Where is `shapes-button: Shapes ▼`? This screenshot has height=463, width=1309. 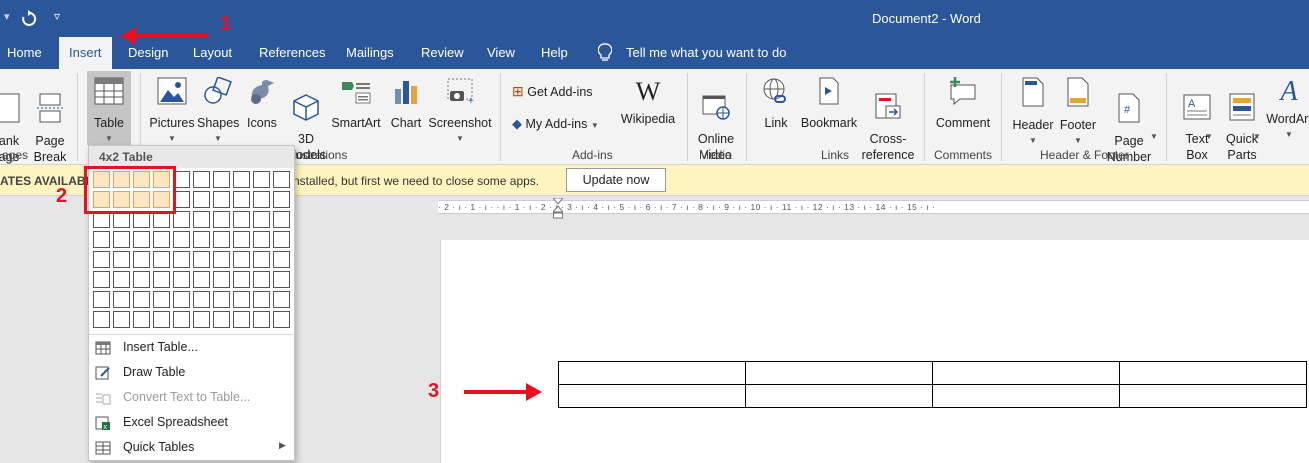
shapes-button: Shapes ▼ is located at coordinates (218, 111).